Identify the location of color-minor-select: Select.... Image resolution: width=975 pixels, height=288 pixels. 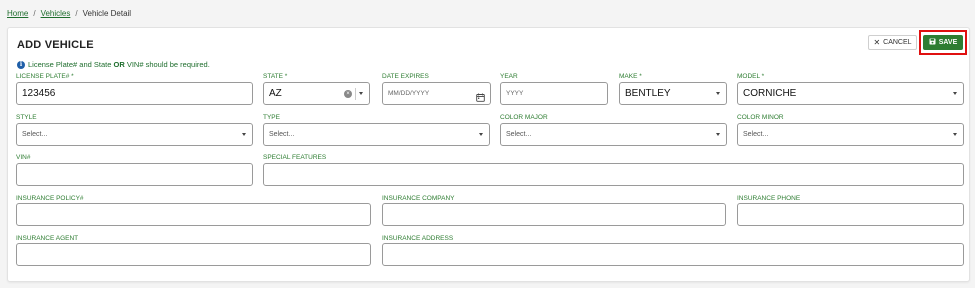
(850, 134).